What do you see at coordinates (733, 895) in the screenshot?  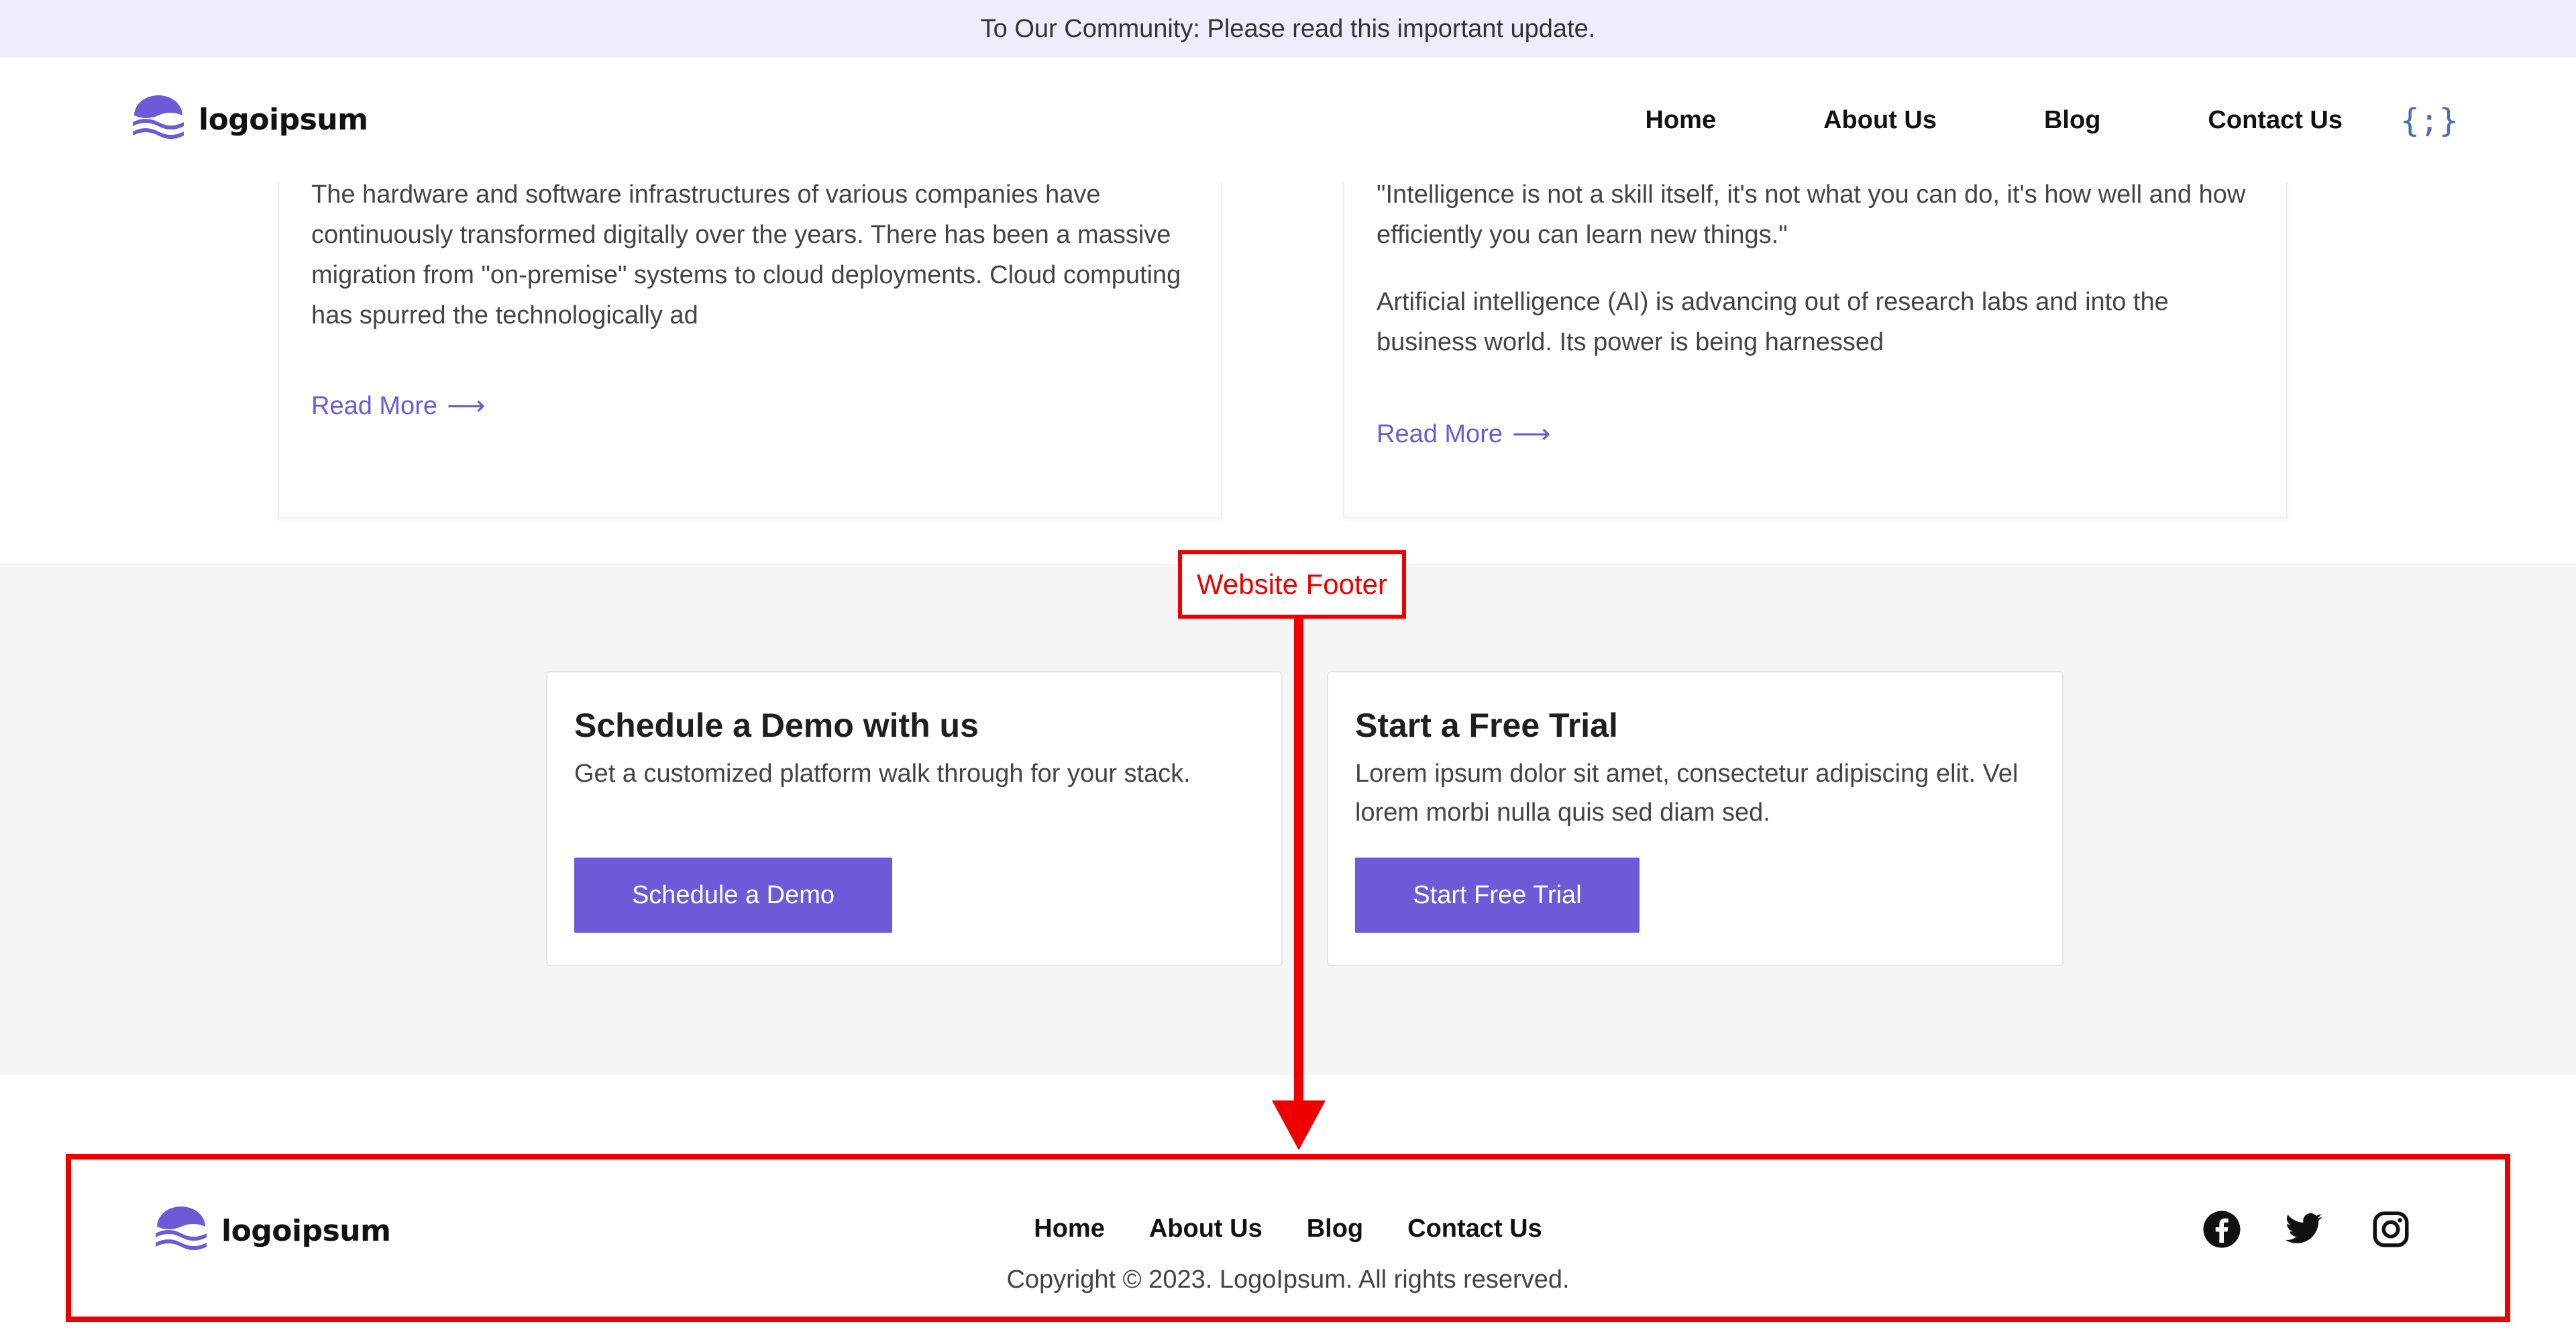 I see `schedule-demo-button: Schedule a Demo` at bounding box center [733, 895].